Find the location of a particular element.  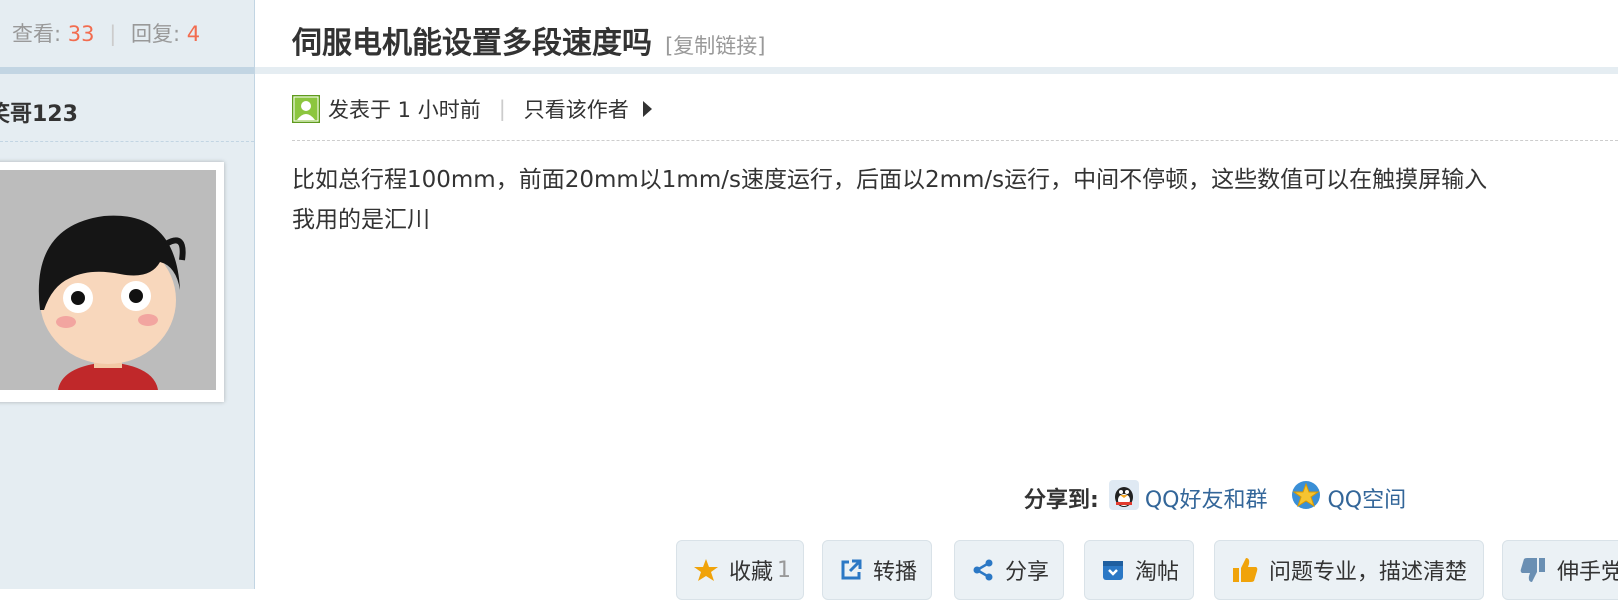

qq-friends-label: QQ好友和群 is located at coordinates (1206, 500).